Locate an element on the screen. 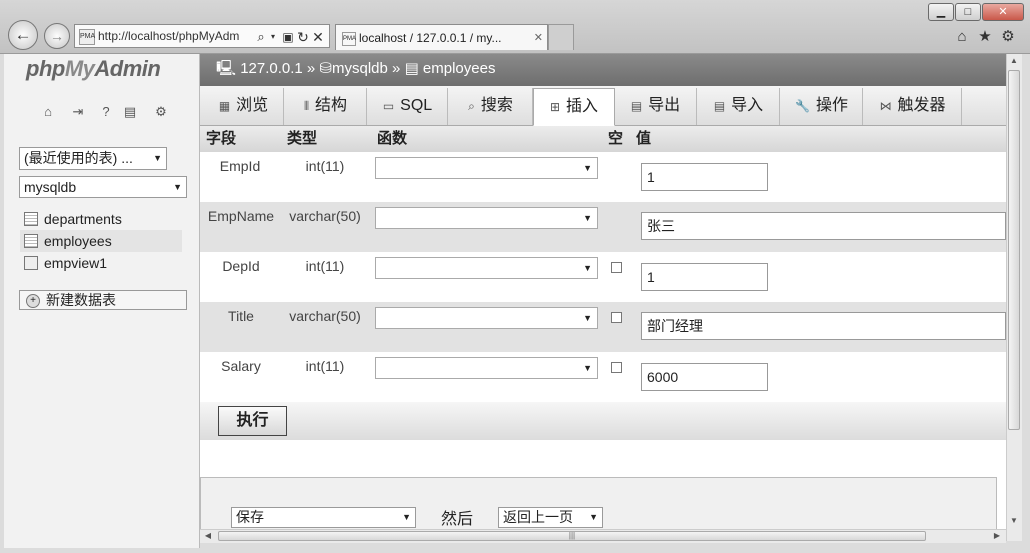 The width and height of the screenshot is (1030, 553). sidebar-item-empview1: empview1 is located at coordinates (101, 263).